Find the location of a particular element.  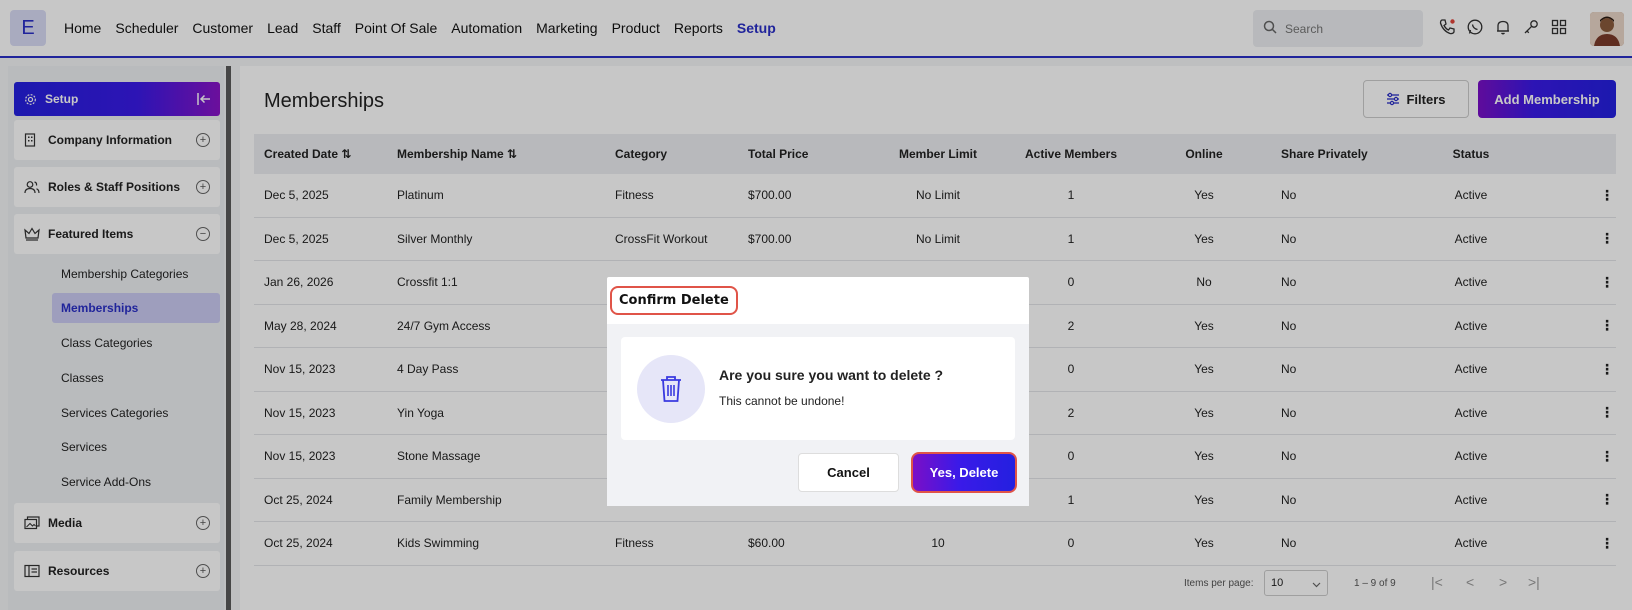

dialog-message: Are you sure you want to delete ? is located at coordinates (831, 375).